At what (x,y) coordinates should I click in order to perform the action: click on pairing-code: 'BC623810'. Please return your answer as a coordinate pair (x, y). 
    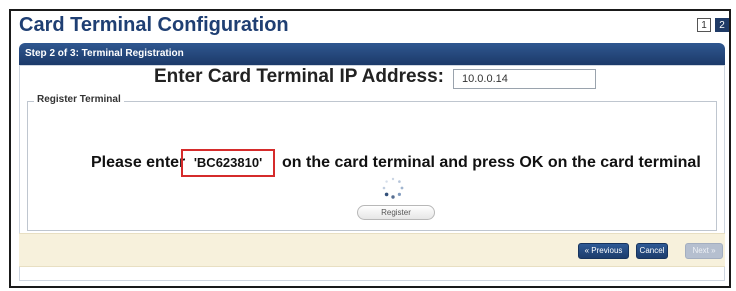
    Looking at the image, I should click on (228, 163).